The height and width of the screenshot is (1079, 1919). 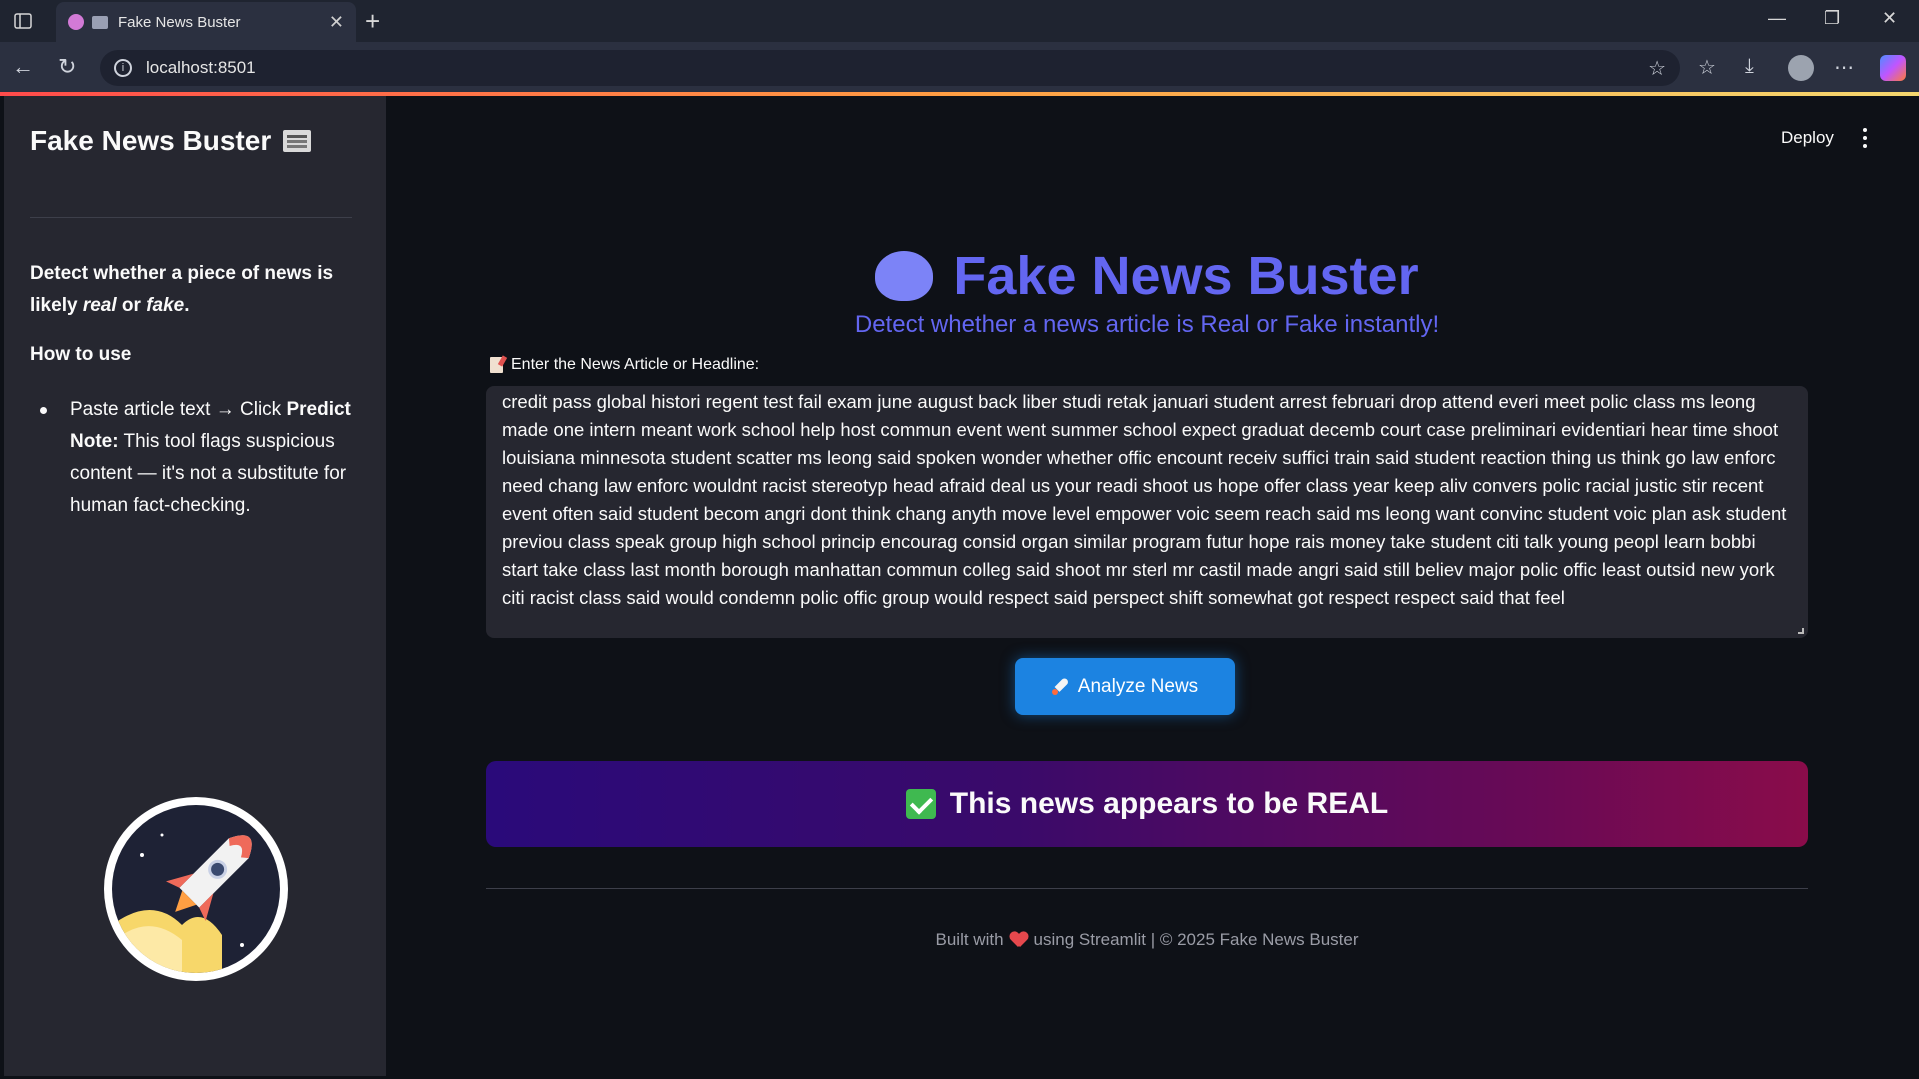 I want to click on input-label: Enter the News Article or Headline:, so click(x=624, y=365).